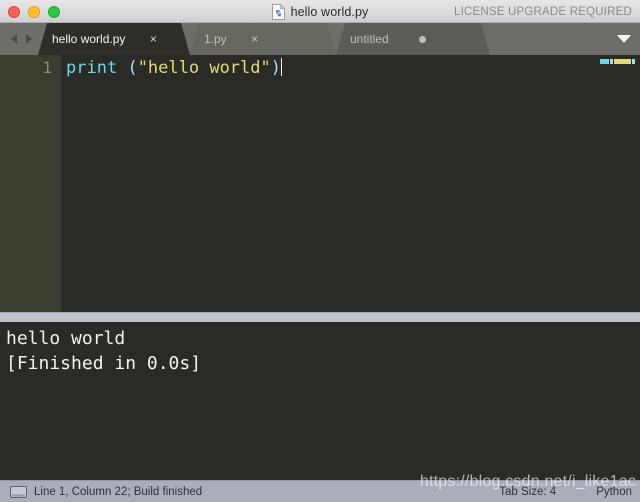 The height and width of the screenshot is (502, 640). Describe the element at coordinates (28, 39) in the screenshot. I see `arrow-right-icon` at that location.